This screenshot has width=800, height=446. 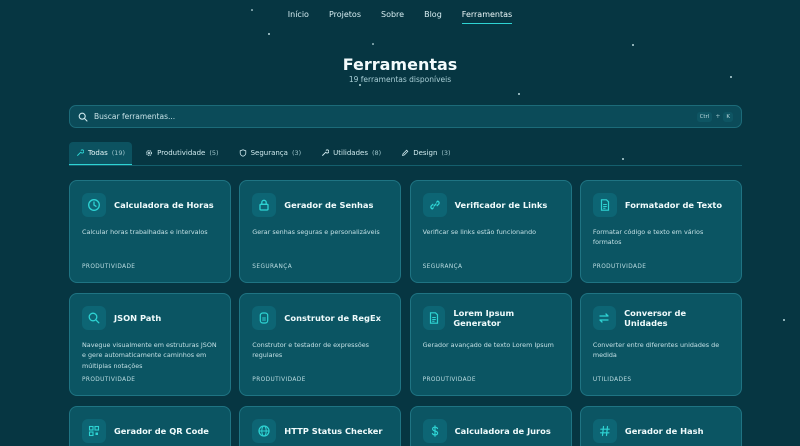 What do you see at coordinates (243, 153) in the screenshot?
I see `shield-icon` at bounding box center [243, 153].